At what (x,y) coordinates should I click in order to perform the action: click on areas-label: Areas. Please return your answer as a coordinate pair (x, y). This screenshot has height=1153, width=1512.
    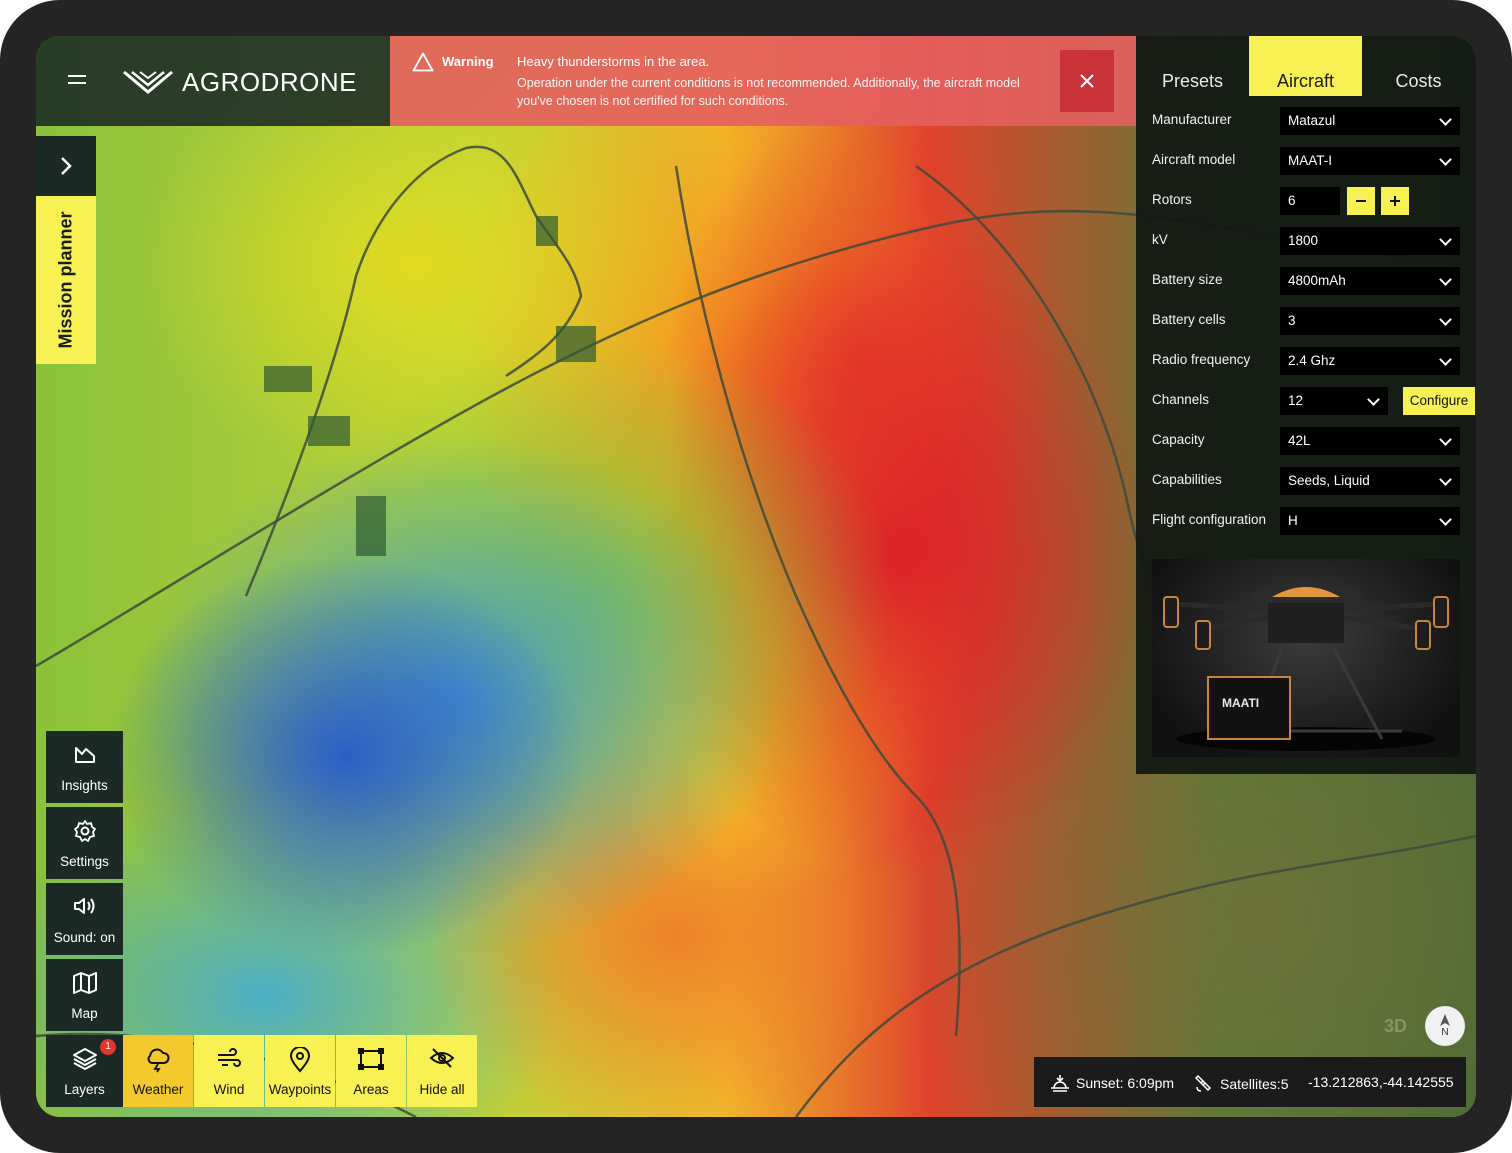
    Looking at the image, I should click on (371, 1089).